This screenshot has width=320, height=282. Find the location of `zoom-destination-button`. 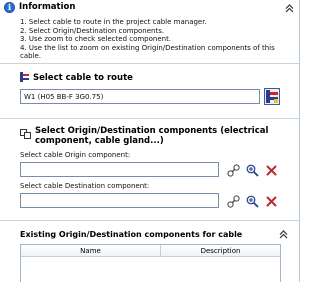

zoom-destination-button is located at coordinates (252, 201).